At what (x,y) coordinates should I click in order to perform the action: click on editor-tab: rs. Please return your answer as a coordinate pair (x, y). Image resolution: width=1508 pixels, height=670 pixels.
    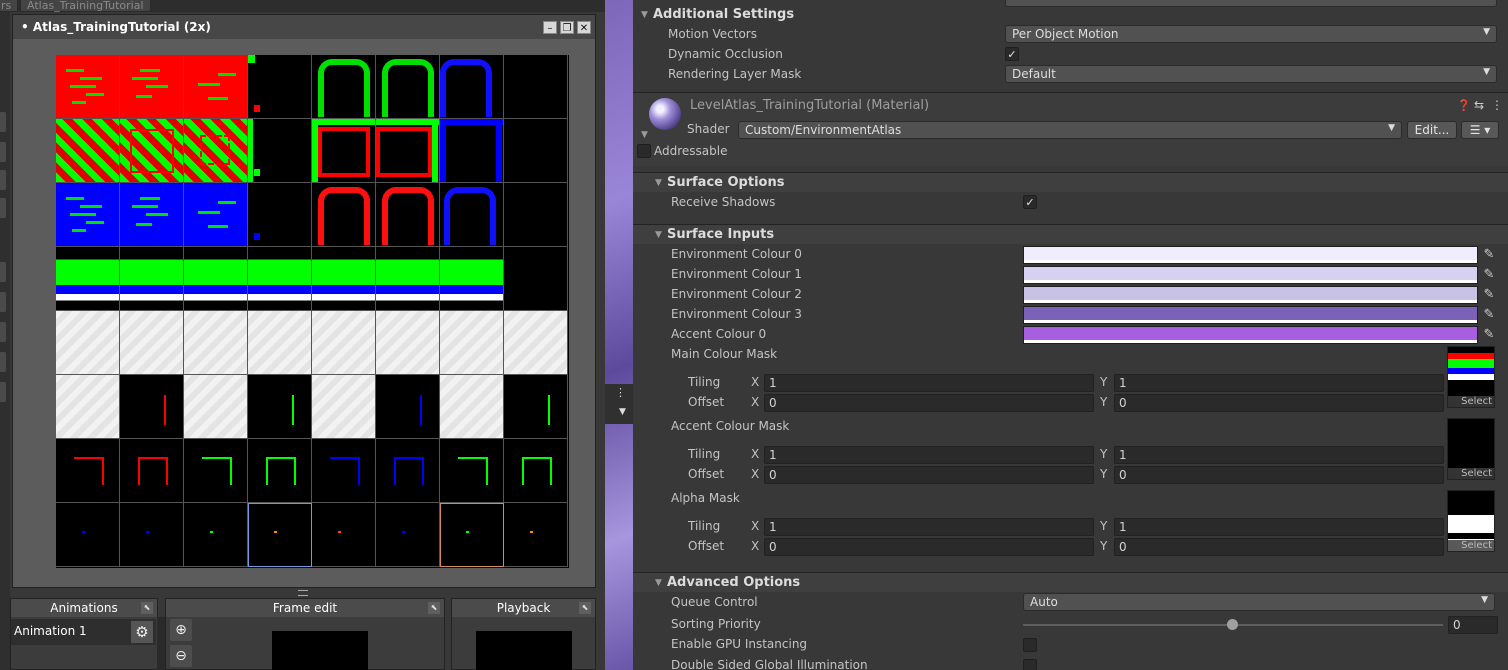
    Looking at the image, I should click on (9, 6).